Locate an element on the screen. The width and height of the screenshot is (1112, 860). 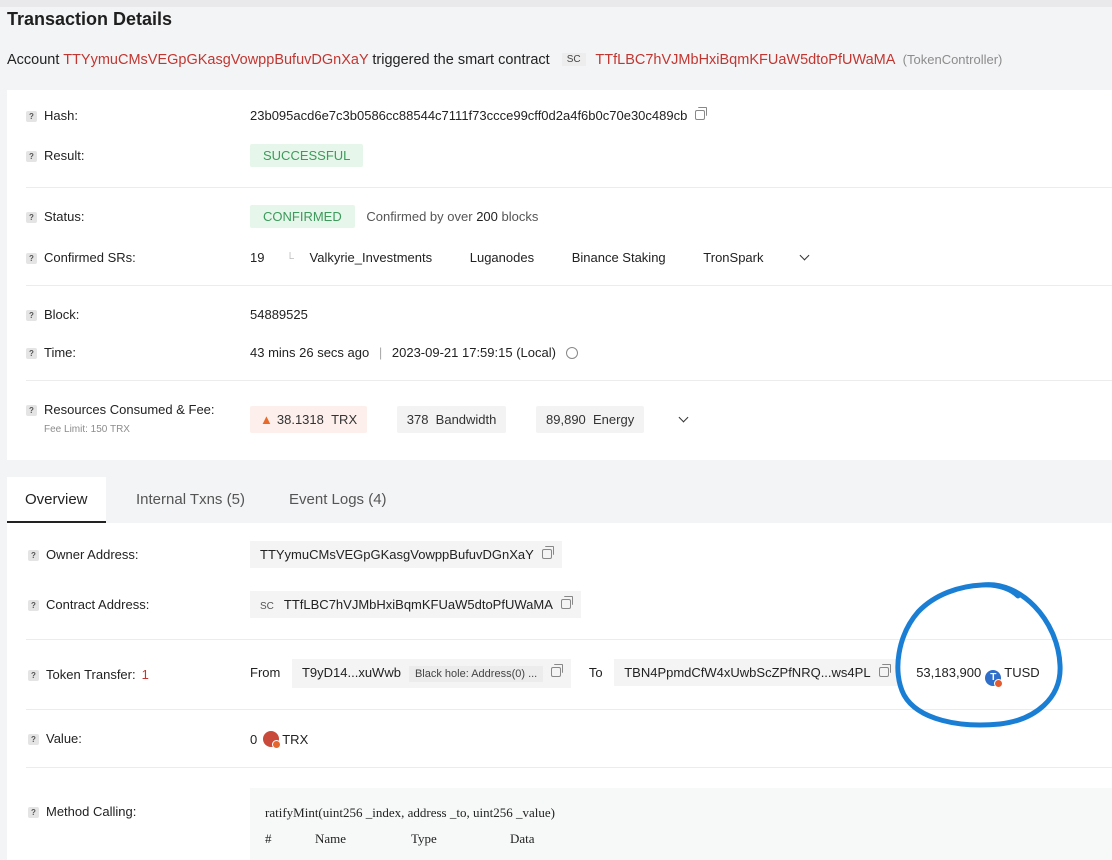
srs-label: Confirmed SRs: is located at coordinates (90, 257).